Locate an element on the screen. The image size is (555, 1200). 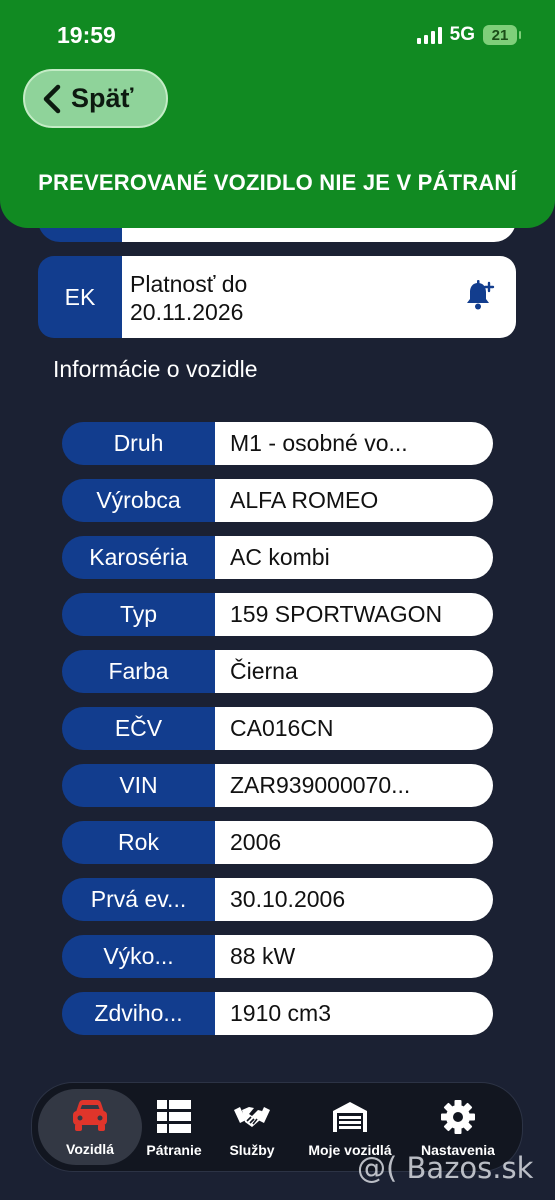
battery-icon: 21 is located at coordinates (502, 35).